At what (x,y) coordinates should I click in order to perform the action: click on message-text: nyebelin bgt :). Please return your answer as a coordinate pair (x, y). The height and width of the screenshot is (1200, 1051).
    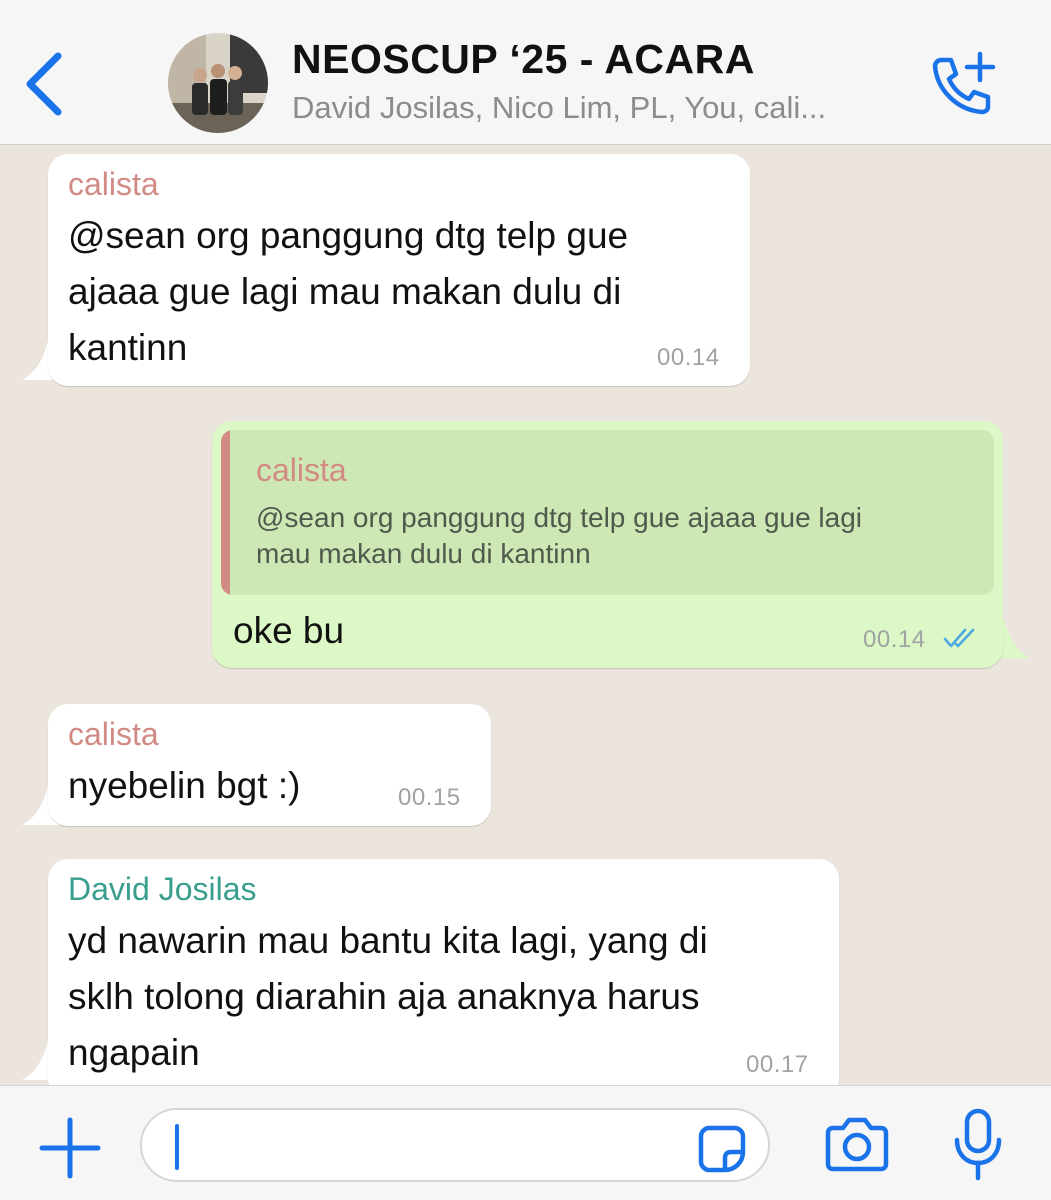
    Looking at the image, I should click on (184, 785).